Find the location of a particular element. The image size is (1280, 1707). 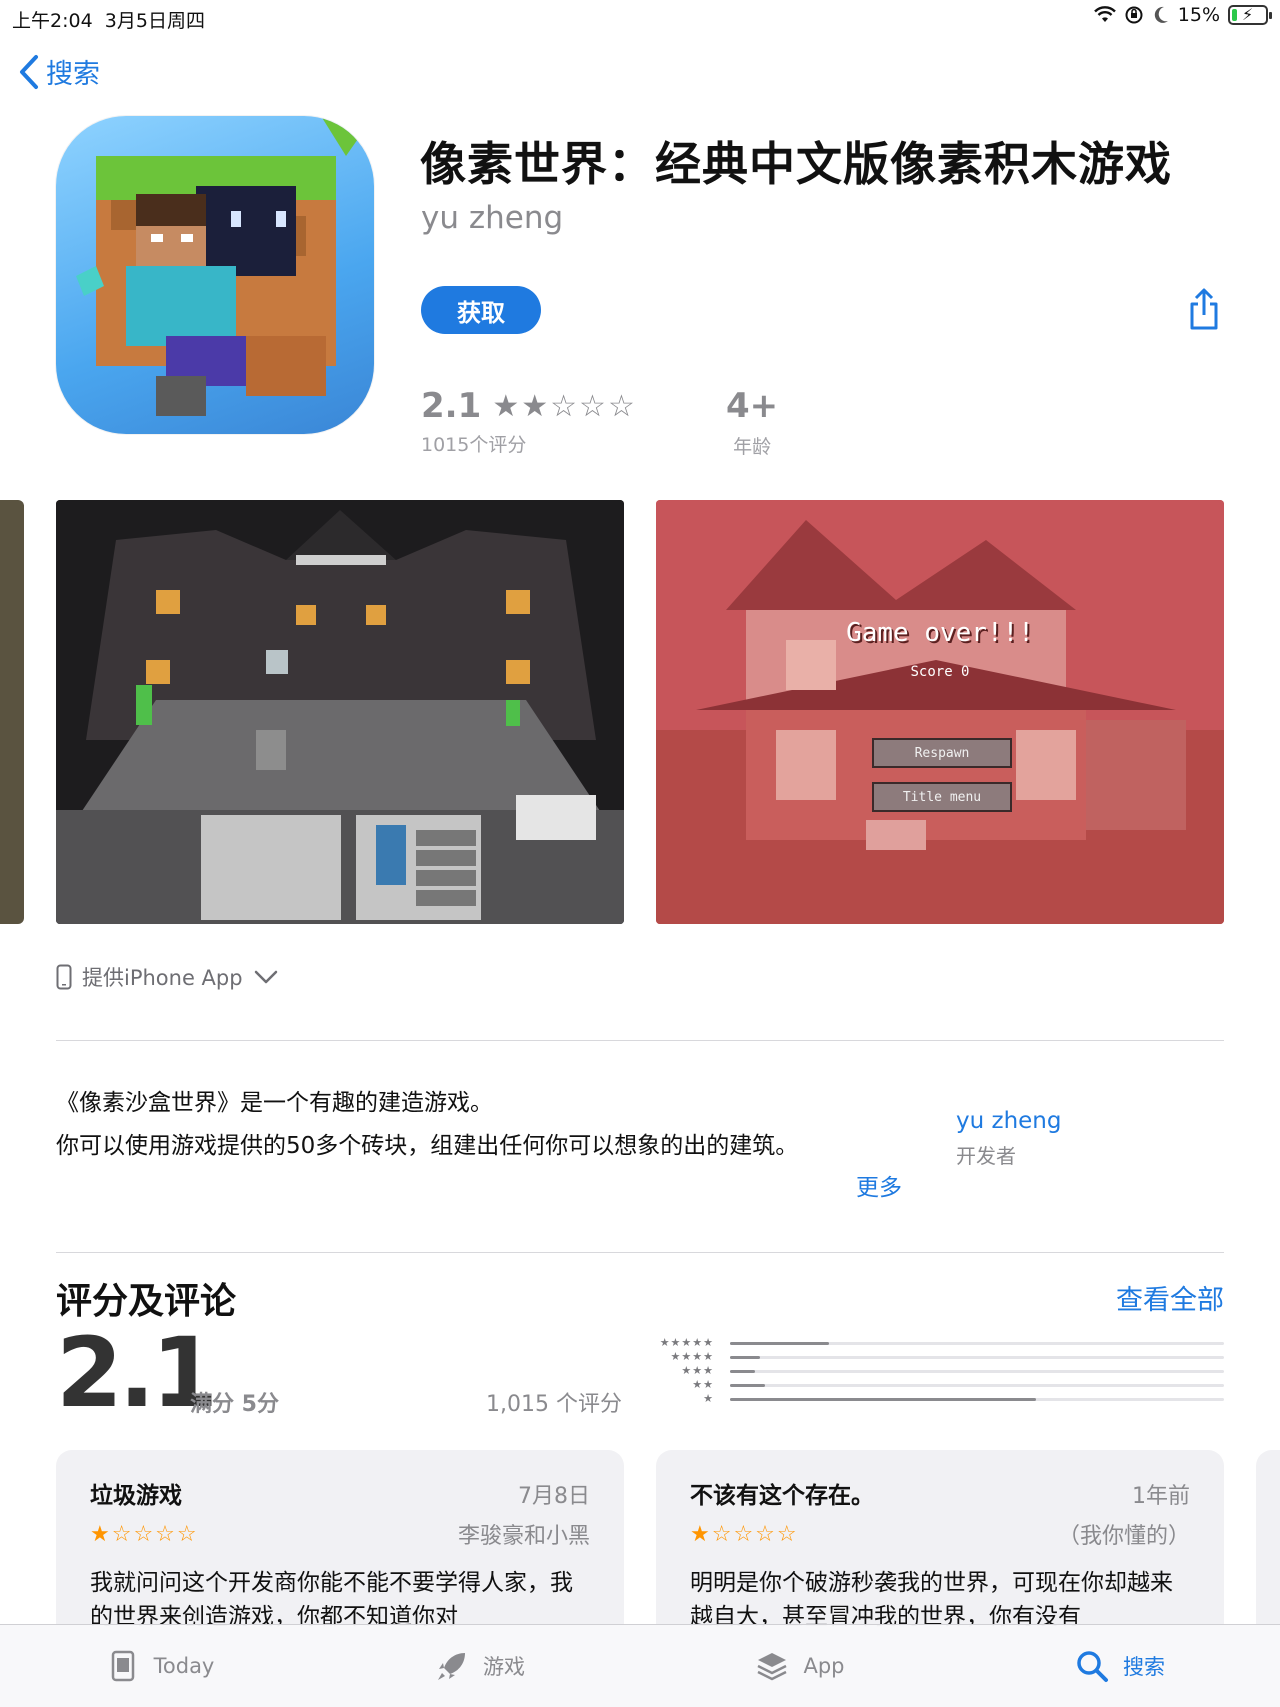

tab-today-label: Today is located at coordinates (184, 1666).